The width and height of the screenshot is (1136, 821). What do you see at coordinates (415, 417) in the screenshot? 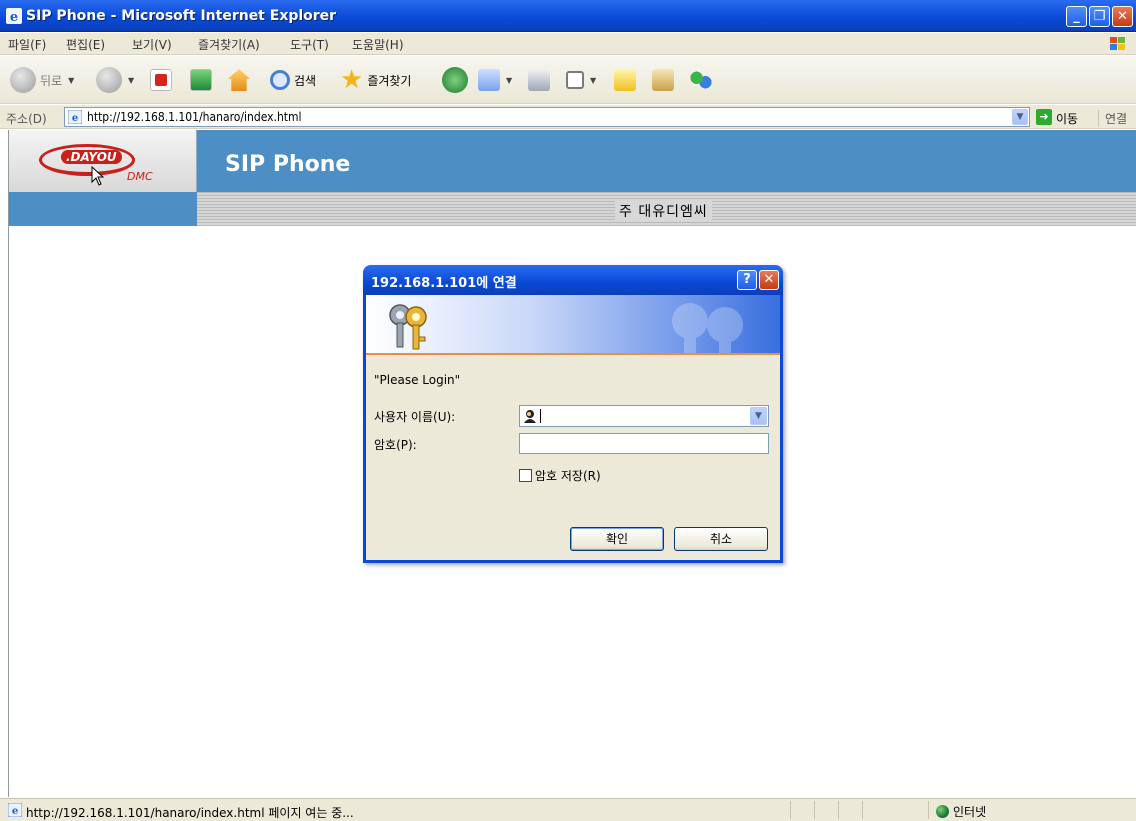
I see `username-label: 사용자 이름(U):` at bounding box center [415, 417].